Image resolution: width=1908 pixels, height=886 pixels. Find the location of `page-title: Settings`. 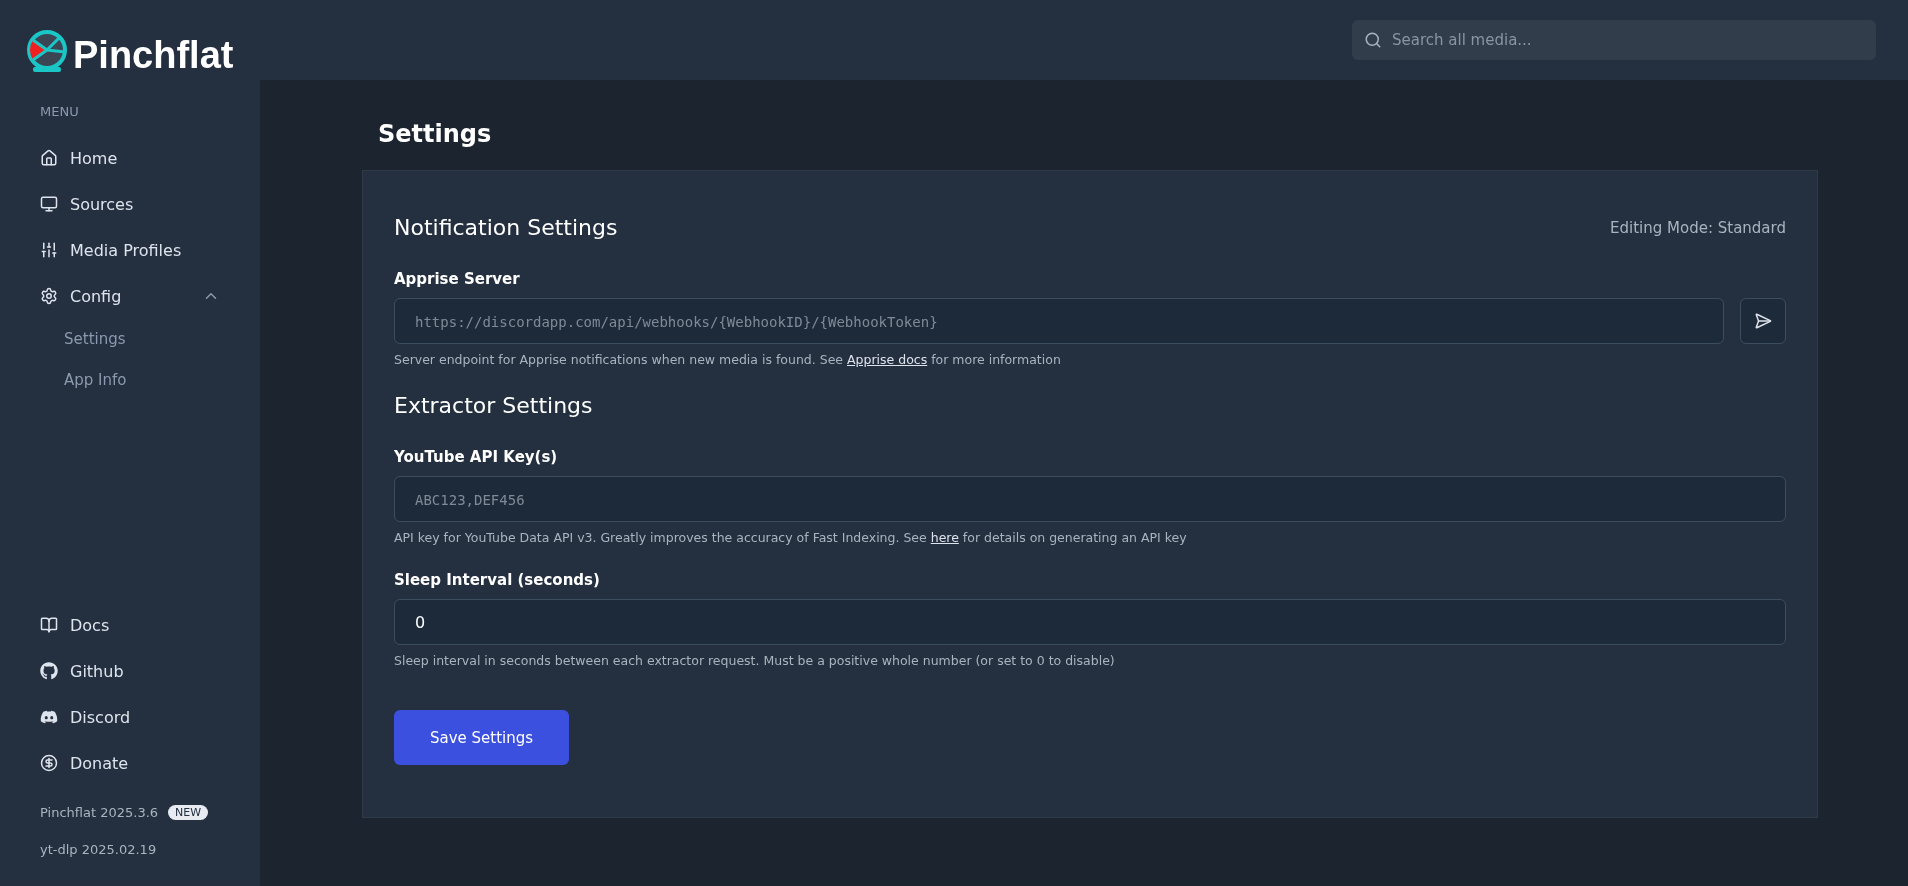

page-title: Settings is located at coordinates (435, 134).